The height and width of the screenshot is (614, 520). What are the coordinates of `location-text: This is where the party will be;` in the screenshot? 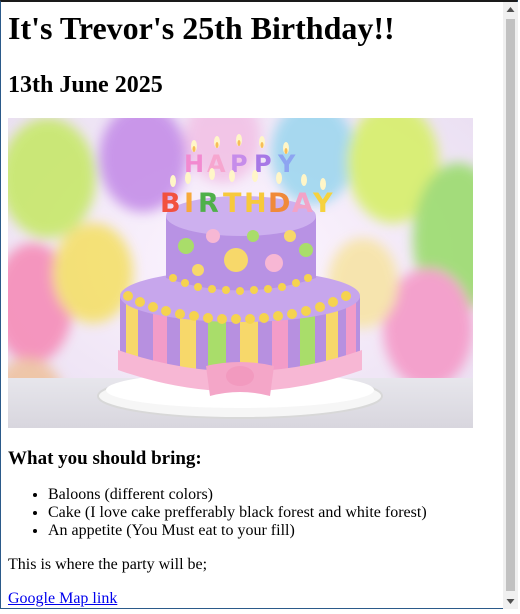 It's located at (108, 564).